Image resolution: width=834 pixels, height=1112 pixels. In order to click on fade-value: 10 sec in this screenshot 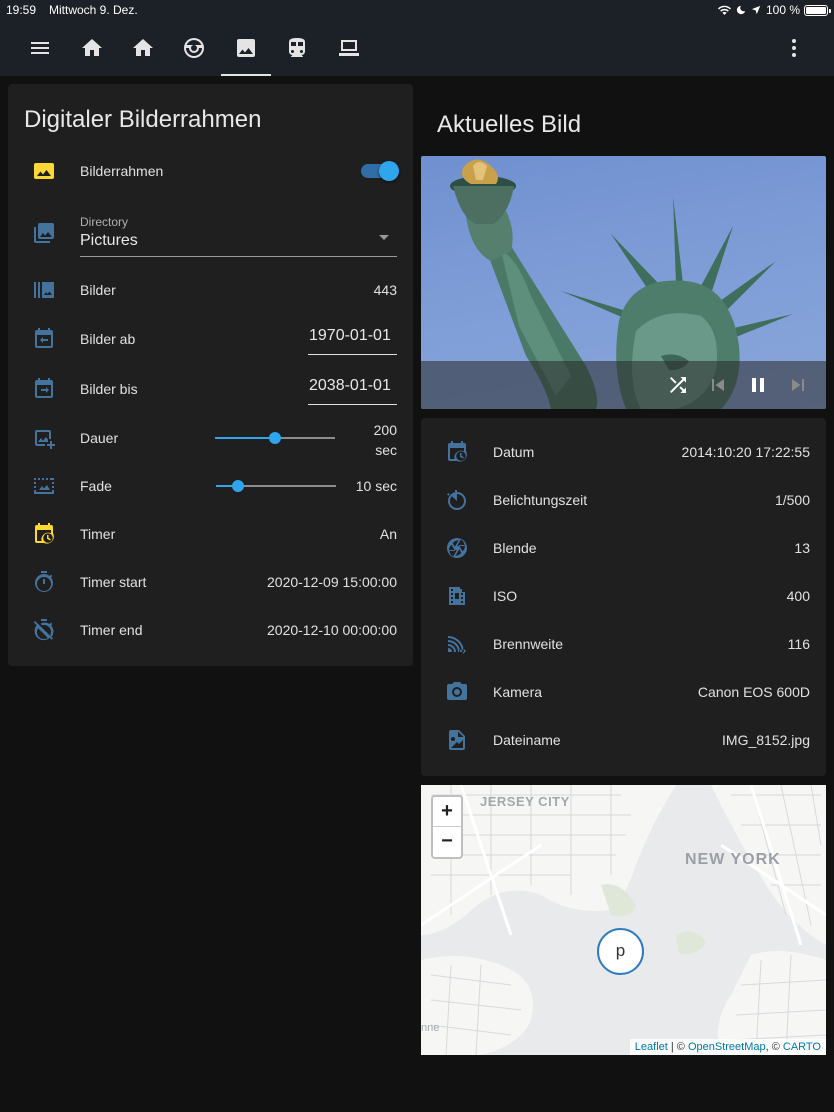, I will do `click(376, 486)`.